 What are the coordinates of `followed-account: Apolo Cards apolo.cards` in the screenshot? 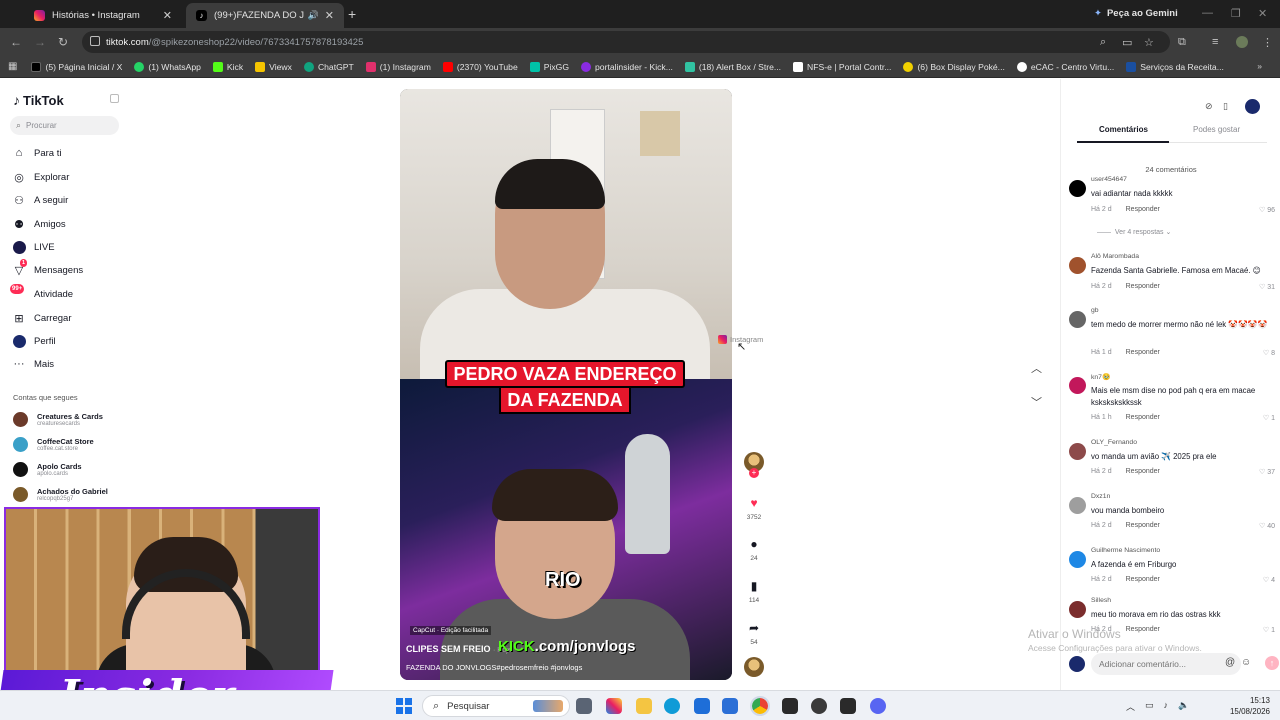 It's located at (47, 469).